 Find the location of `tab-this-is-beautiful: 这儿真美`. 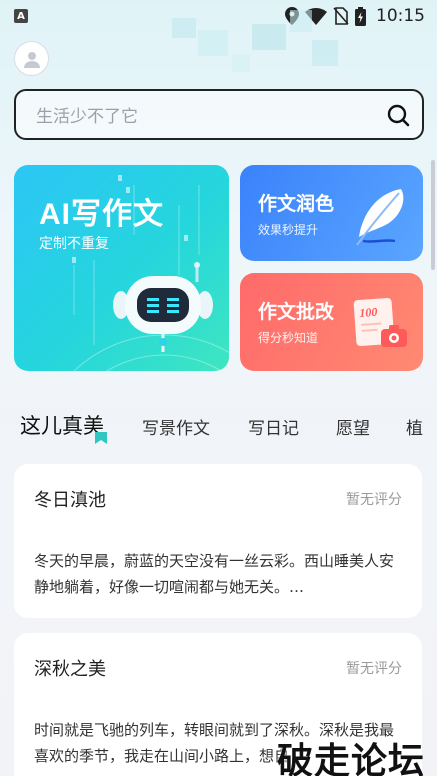

tab-this-is-beautiful: 这儿真美 is located at coordinates (62, 425).